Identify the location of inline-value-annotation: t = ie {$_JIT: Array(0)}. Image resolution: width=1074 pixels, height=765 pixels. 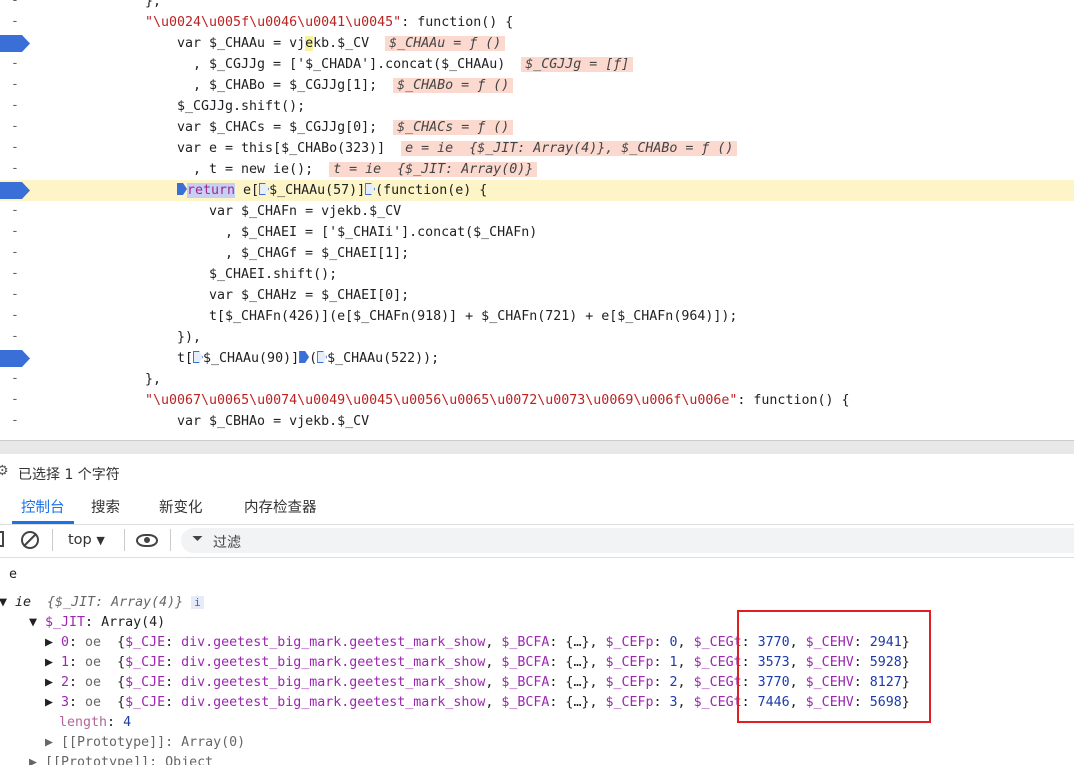
(433, 169).